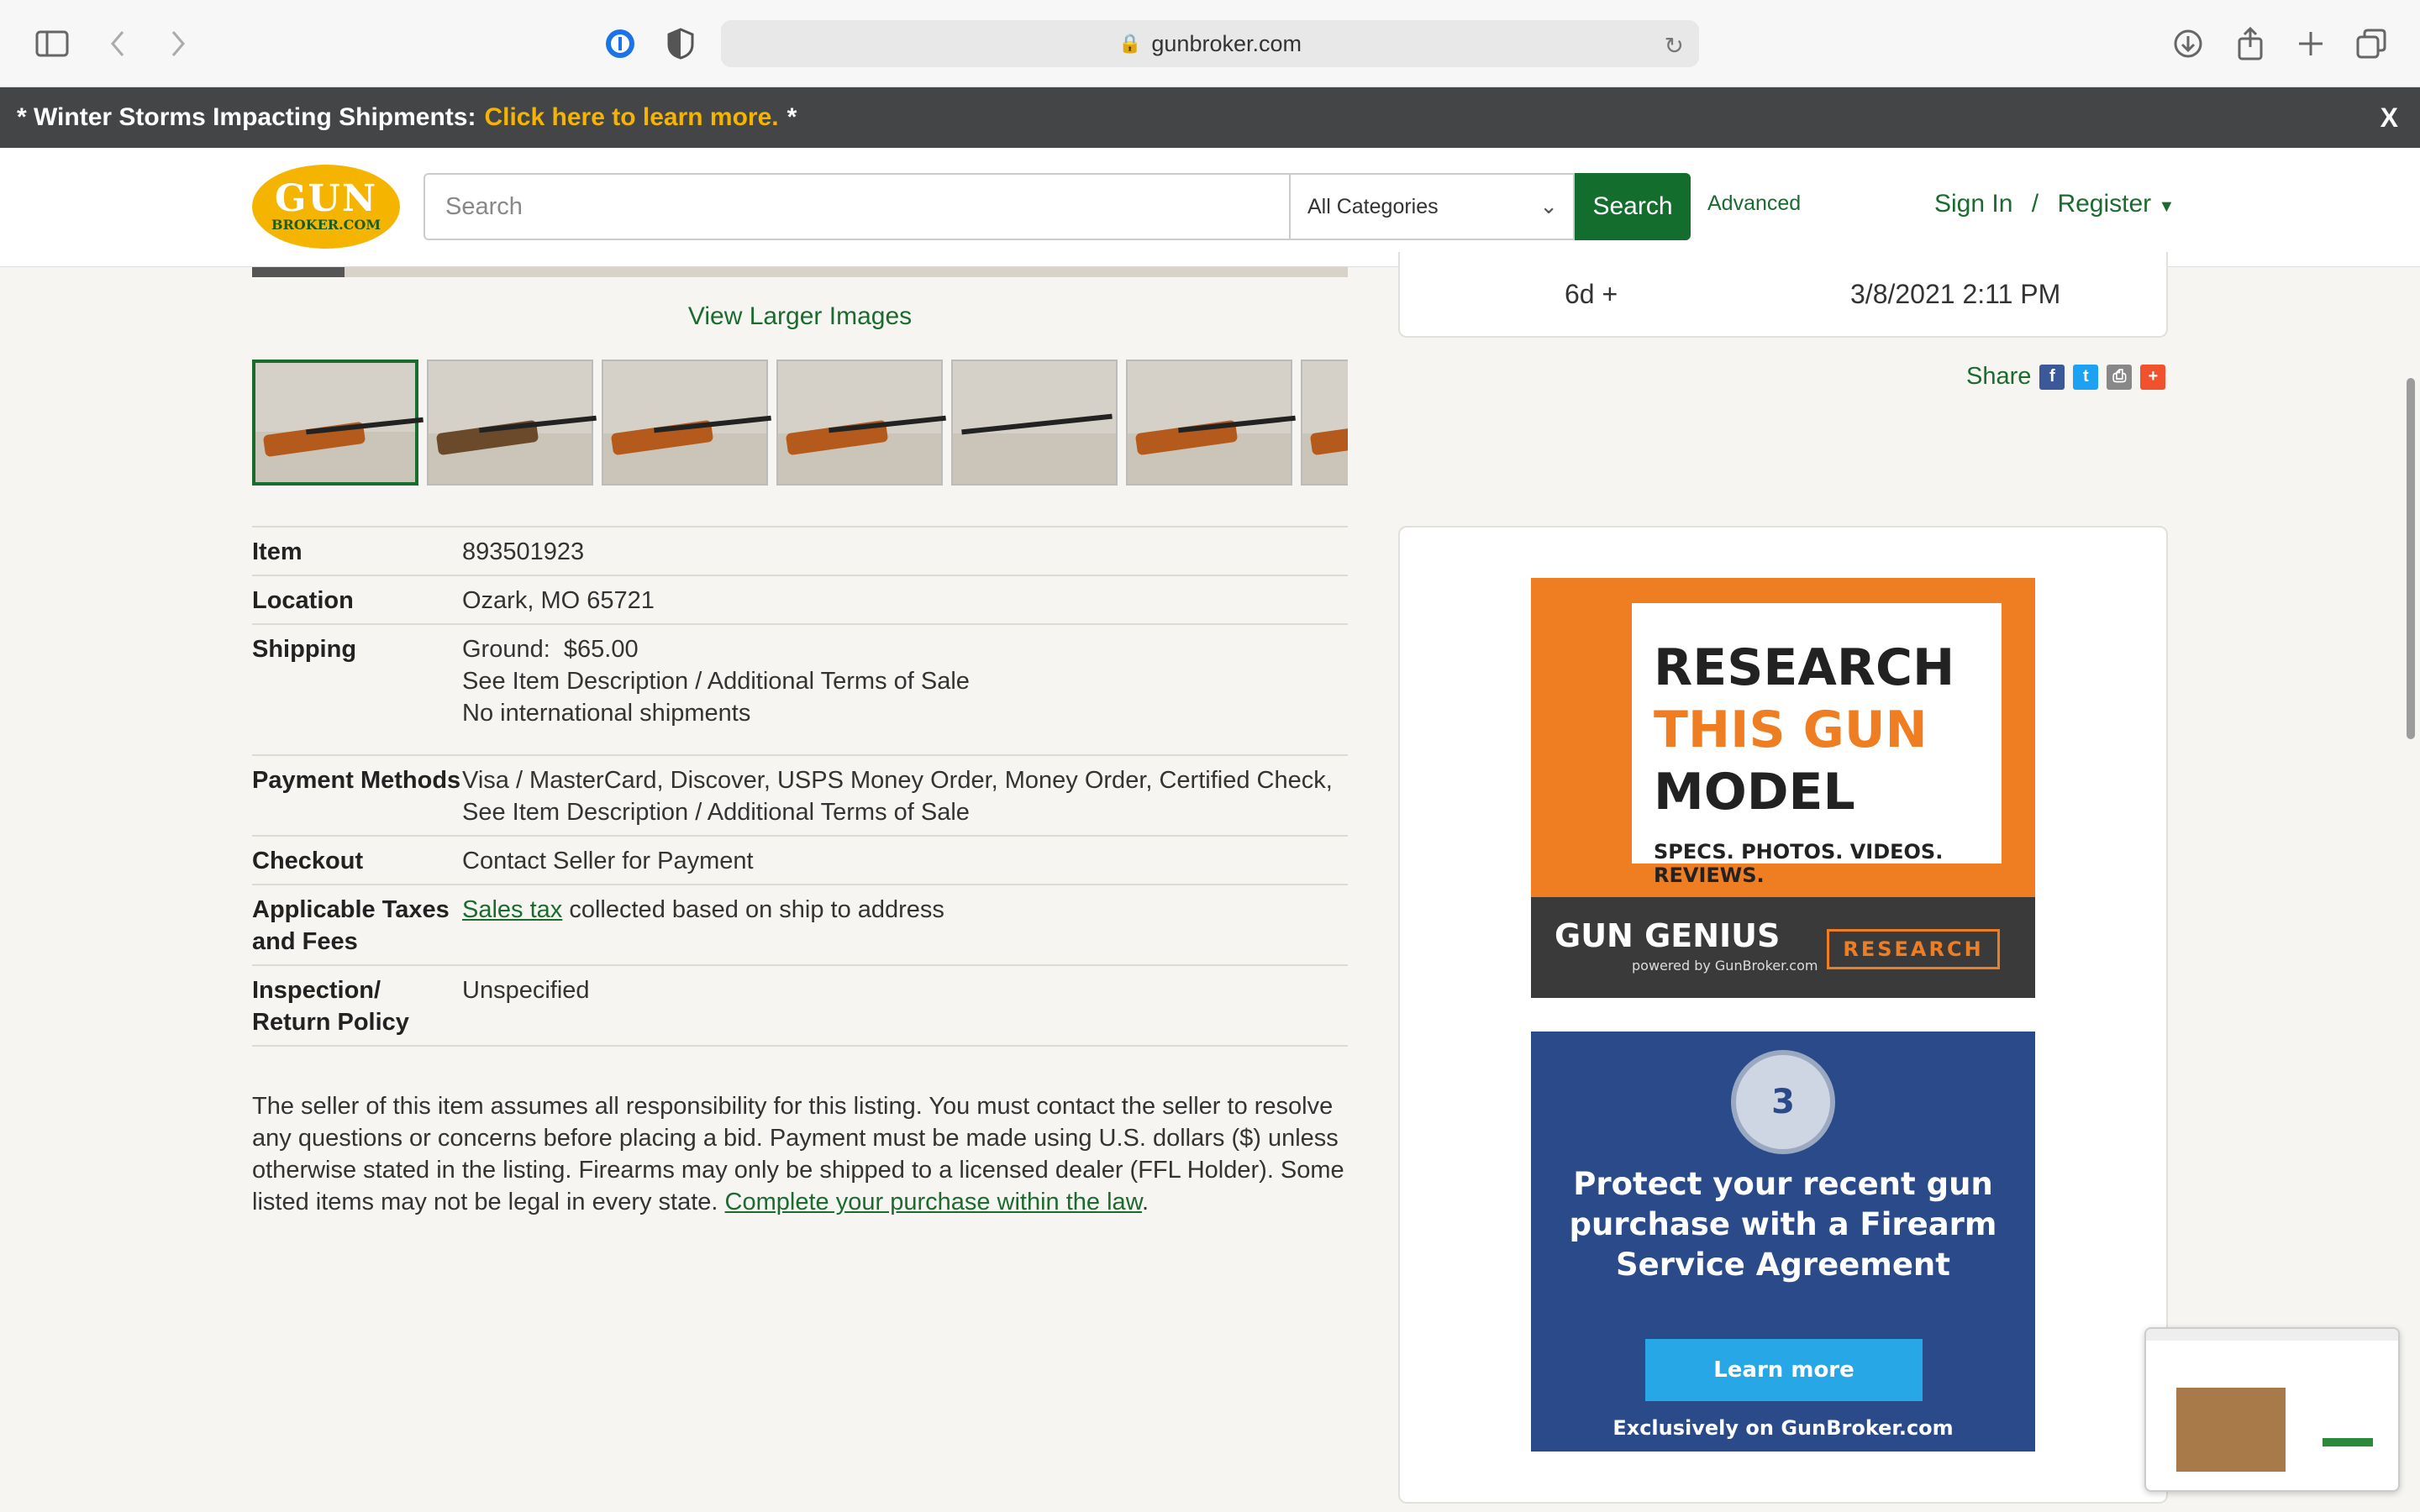 The image size is (2420, 1512). Describe the element at coordinates (1754, 204) in the screenshot. I see `advanced-search-link: Advanced` at that location.